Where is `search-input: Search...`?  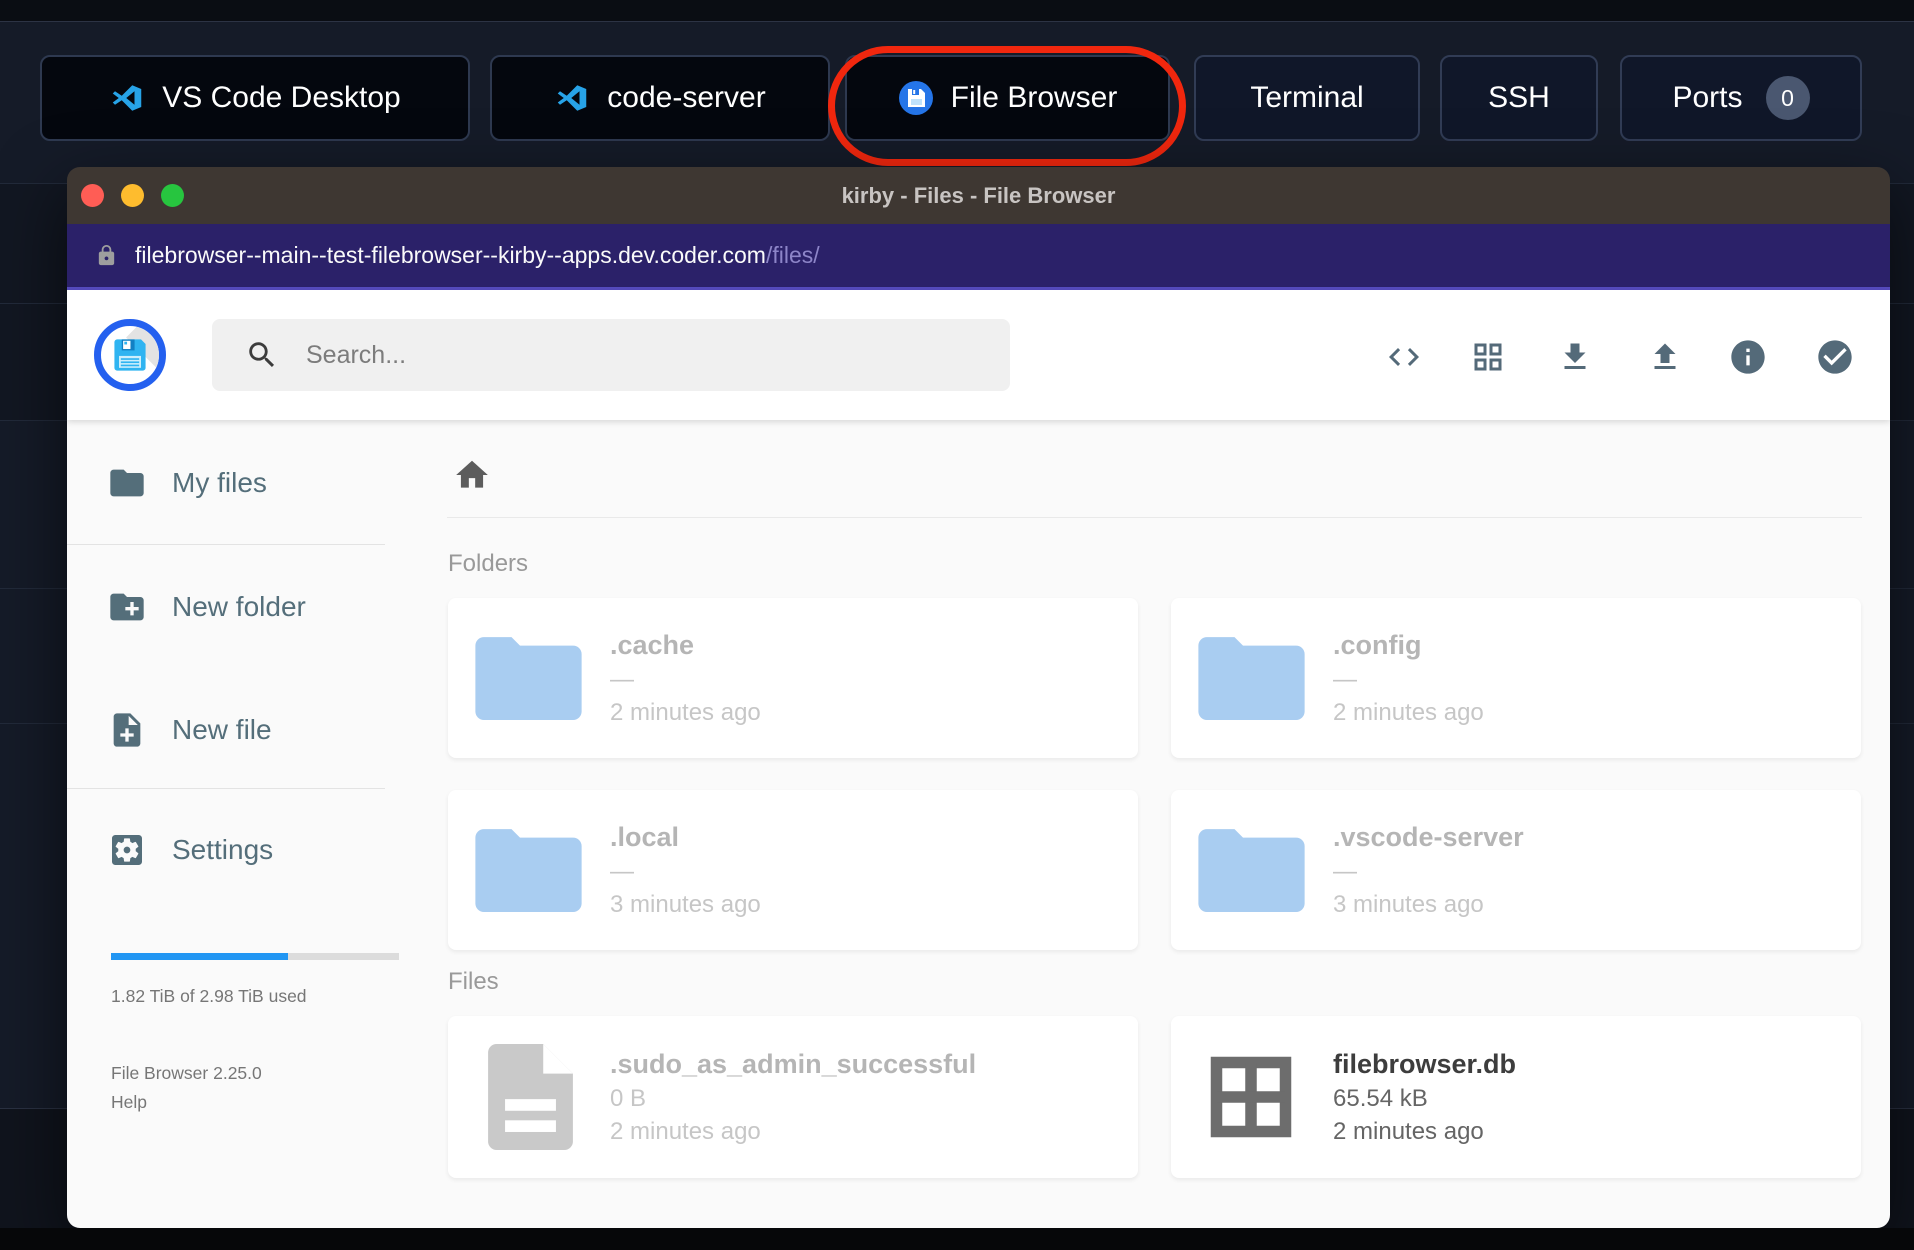 search-input: Search... is located at coordinates (611, 355).